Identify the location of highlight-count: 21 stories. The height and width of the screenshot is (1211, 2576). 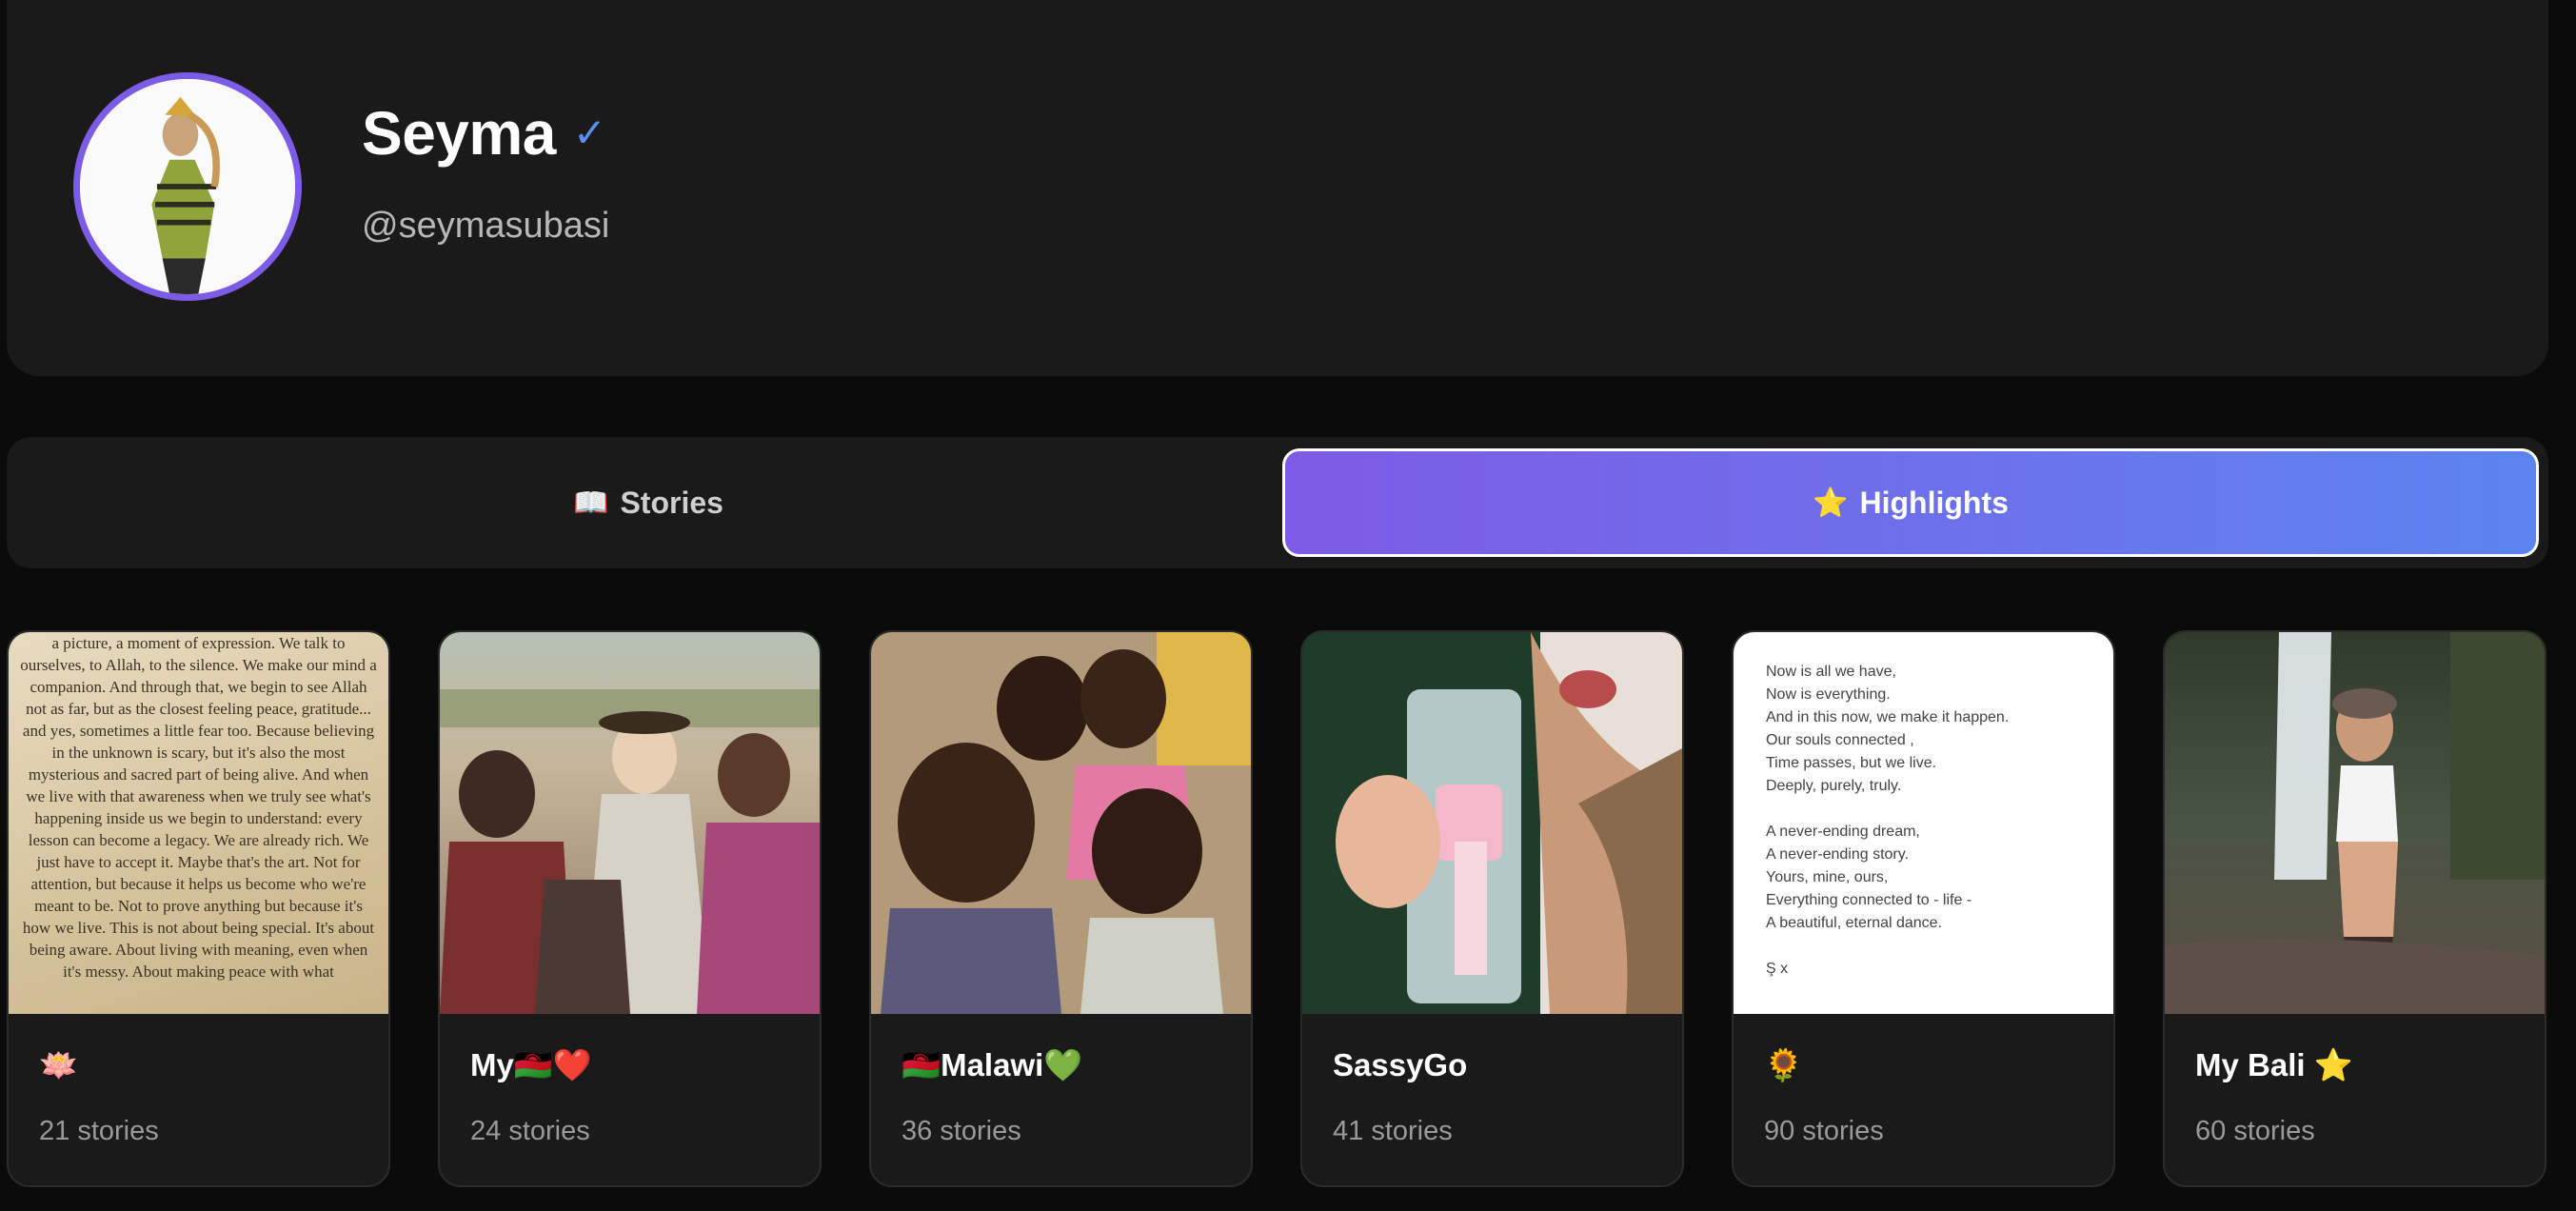
(99, 1131).